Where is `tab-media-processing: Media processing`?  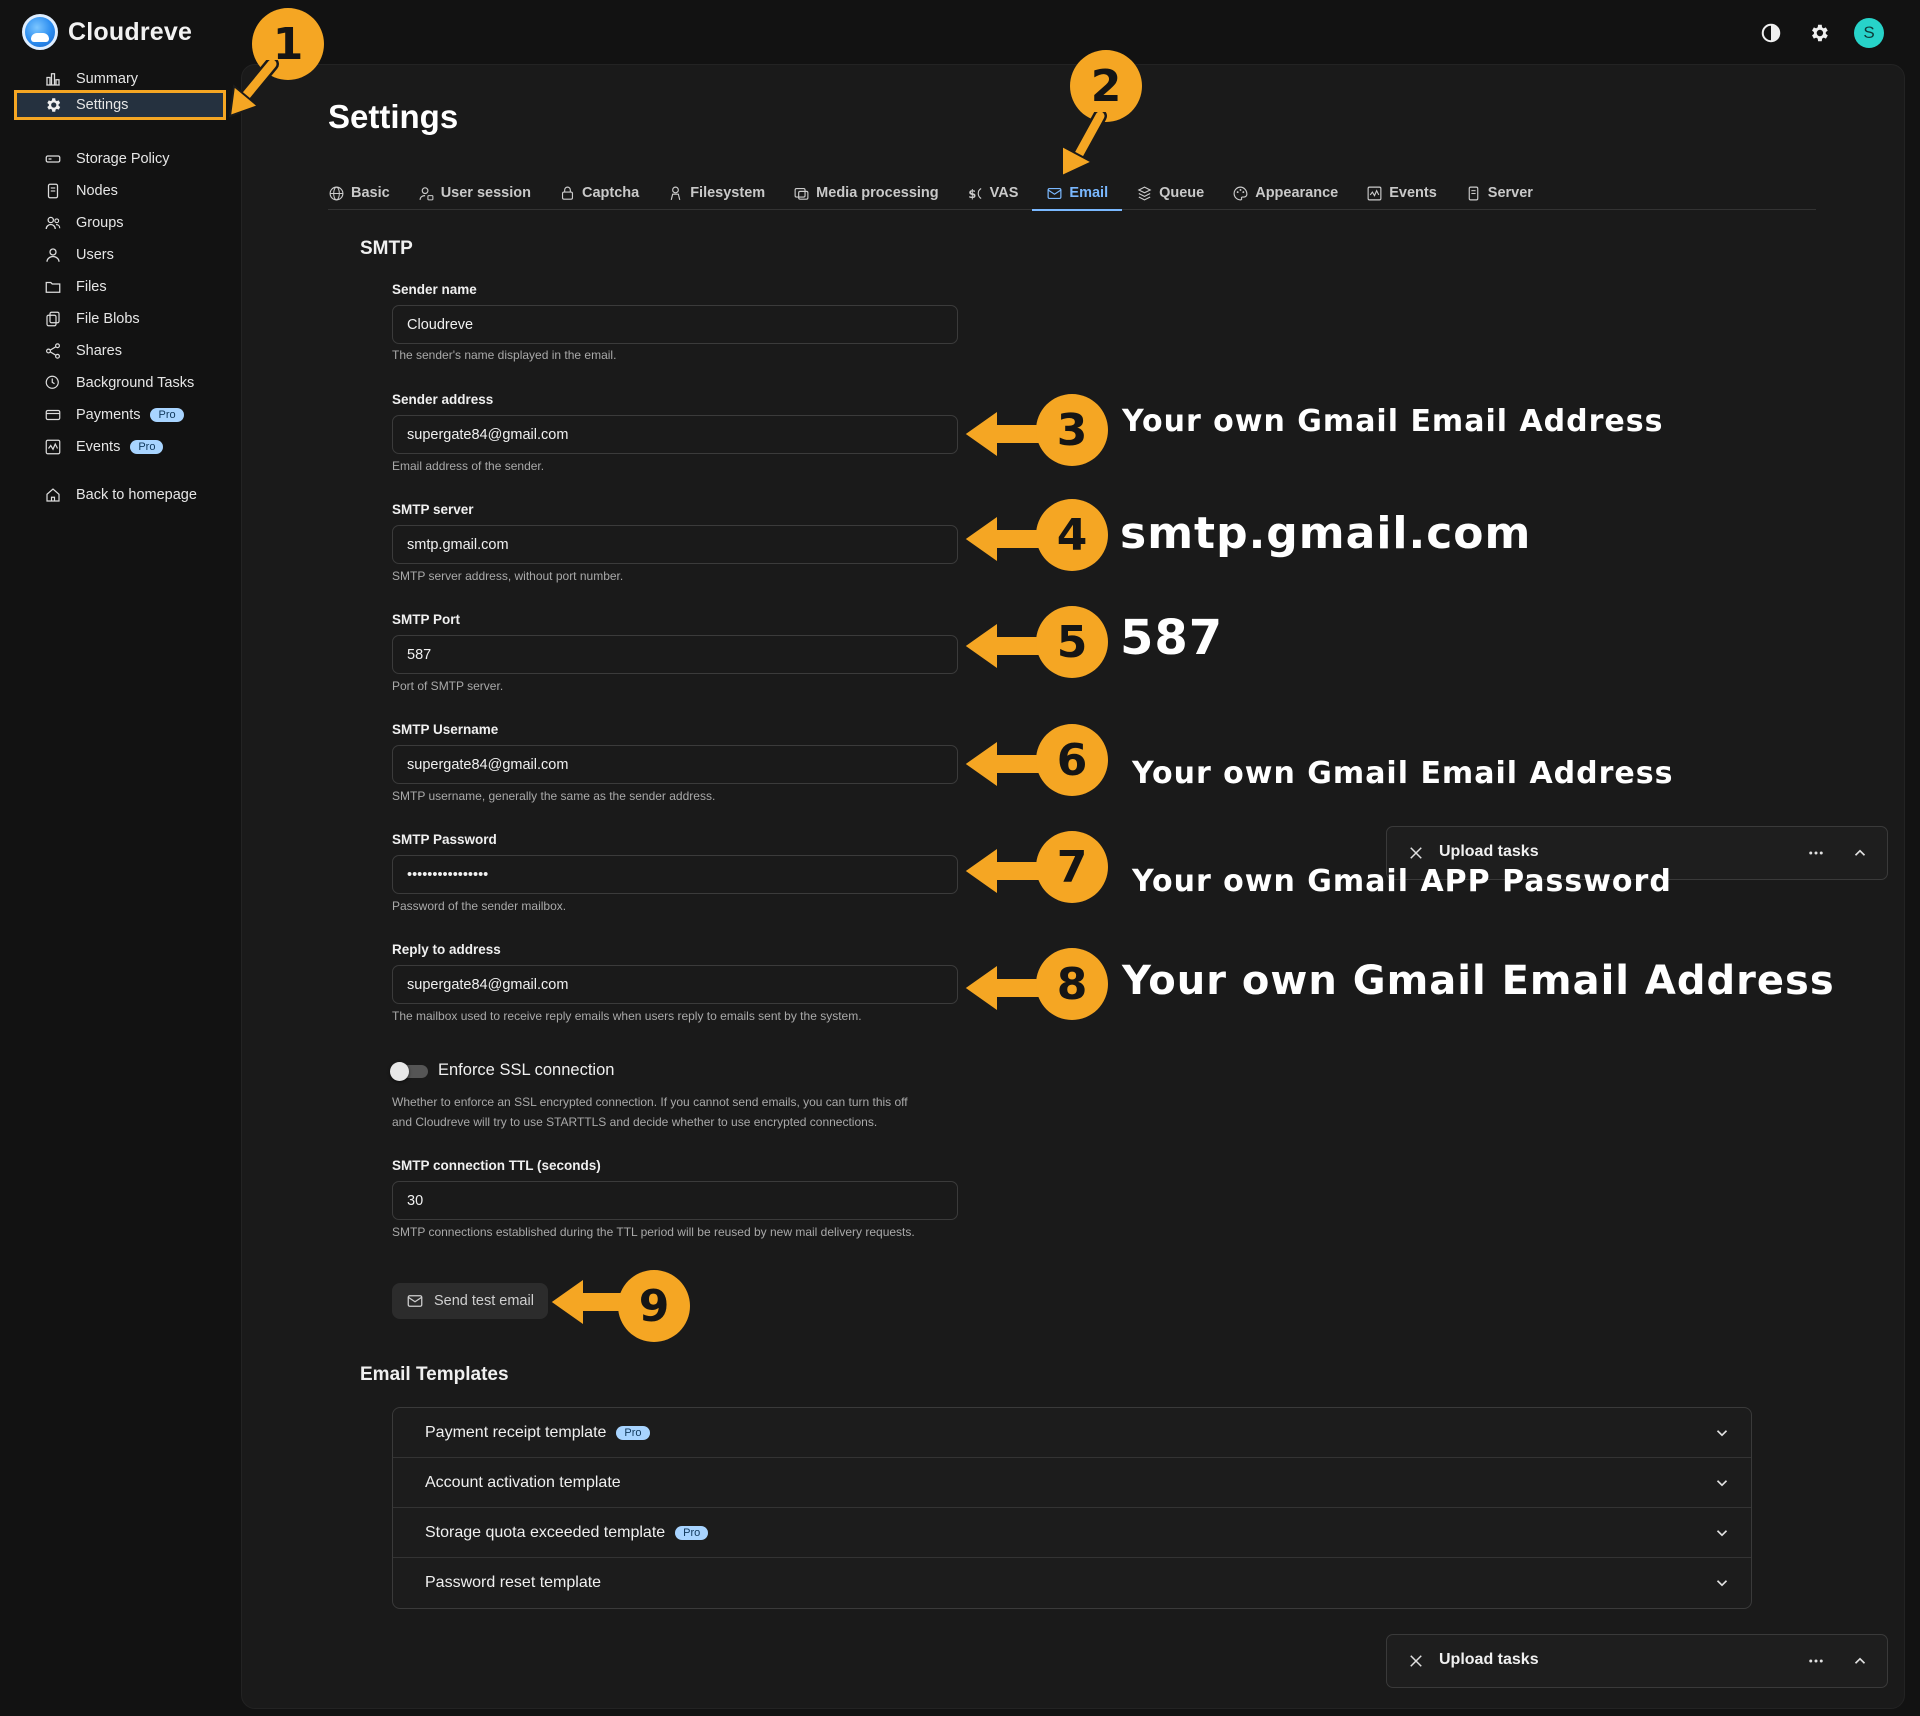
tab-media-processing: Media processing is located at coordinates (865, 193).